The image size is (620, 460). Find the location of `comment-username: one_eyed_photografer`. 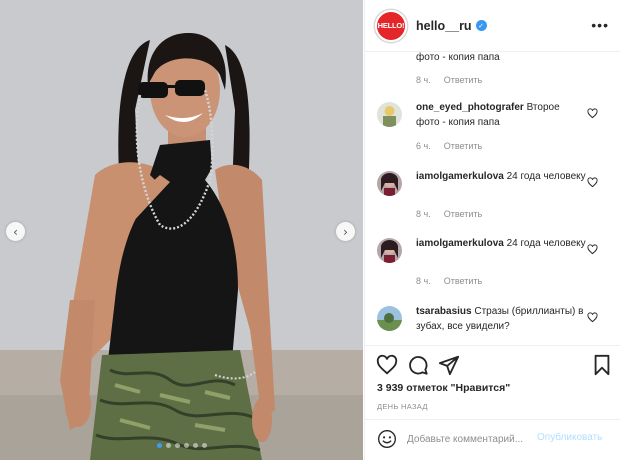

comment-username: one_eyed_photografer is located at coordinates (470, 107).